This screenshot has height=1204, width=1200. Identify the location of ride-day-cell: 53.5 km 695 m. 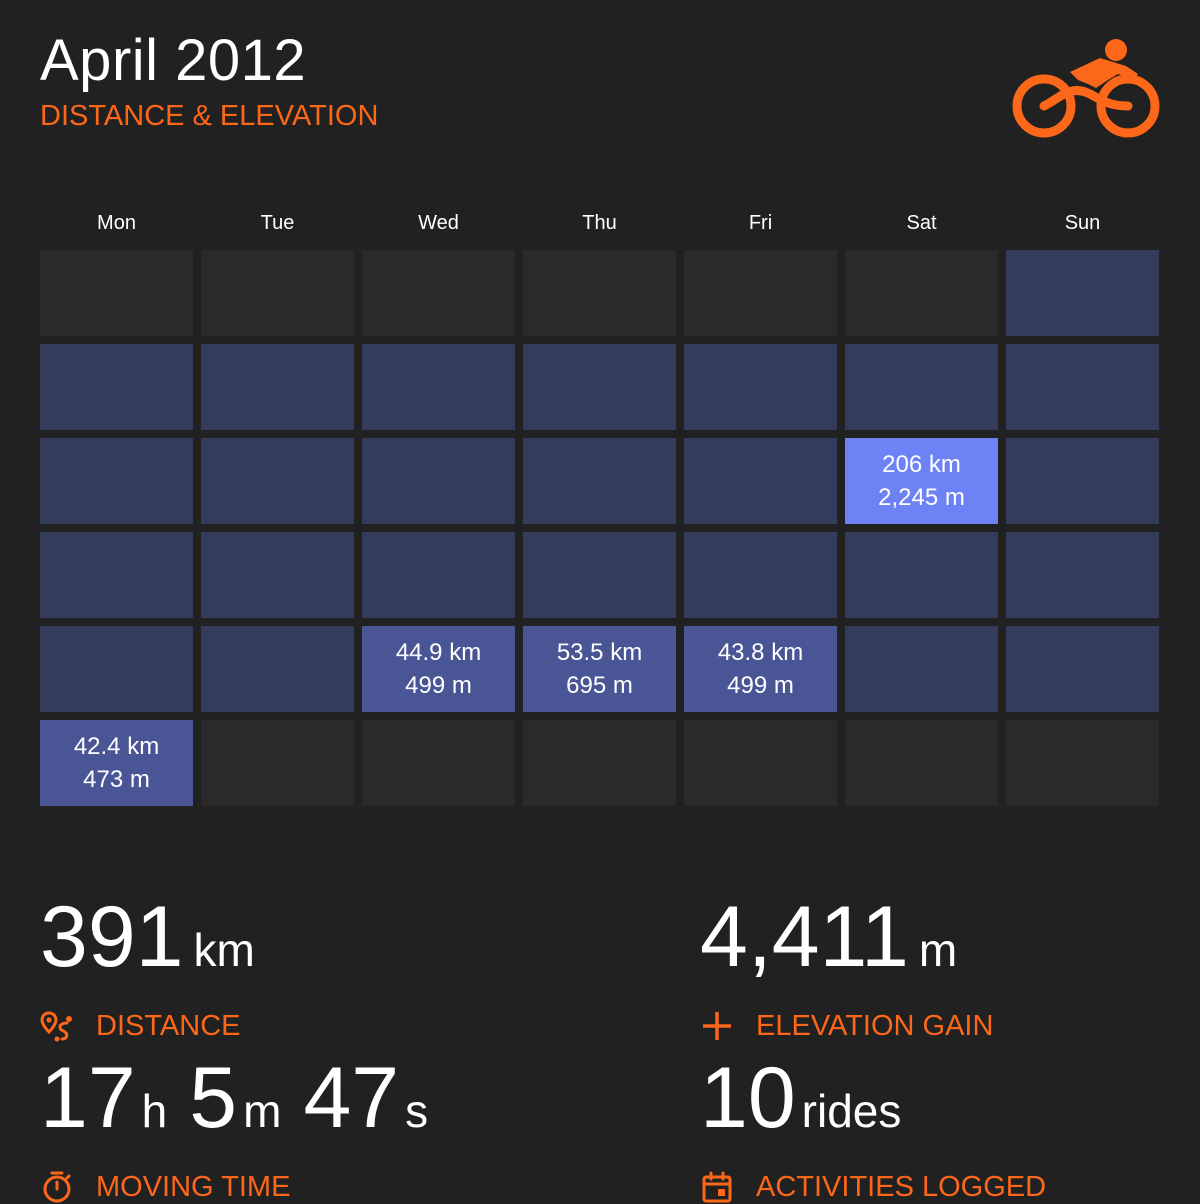
(599, 669).